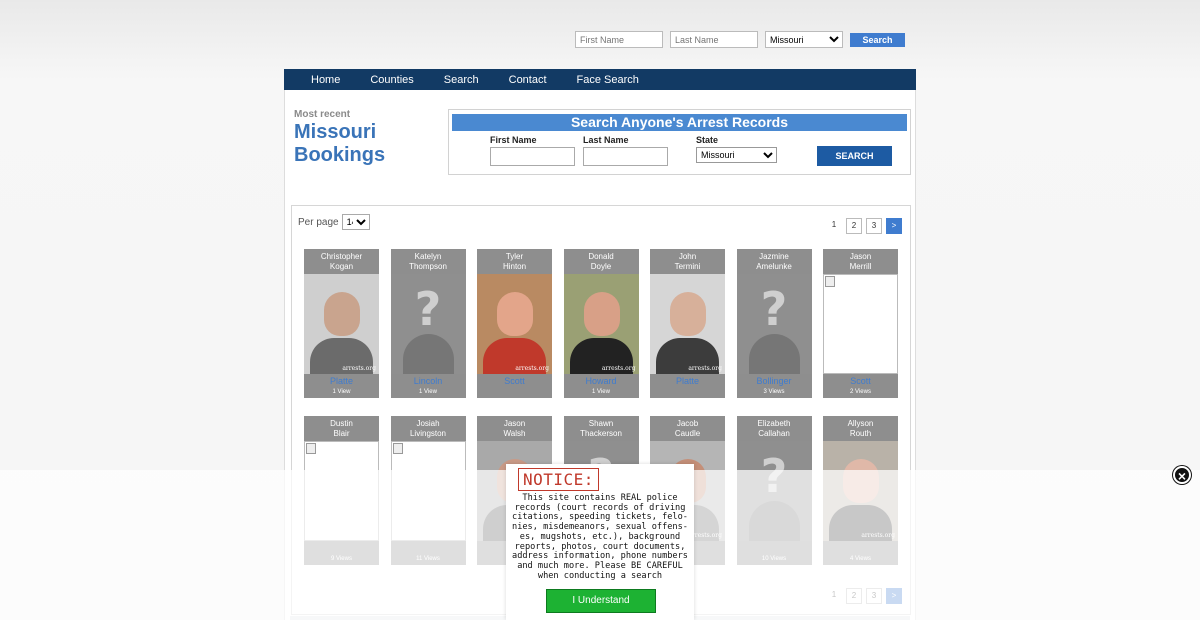 This screenshot has height=620, width=1200. I want to click on card-name: Josiah Livingston, so click(428, 428).